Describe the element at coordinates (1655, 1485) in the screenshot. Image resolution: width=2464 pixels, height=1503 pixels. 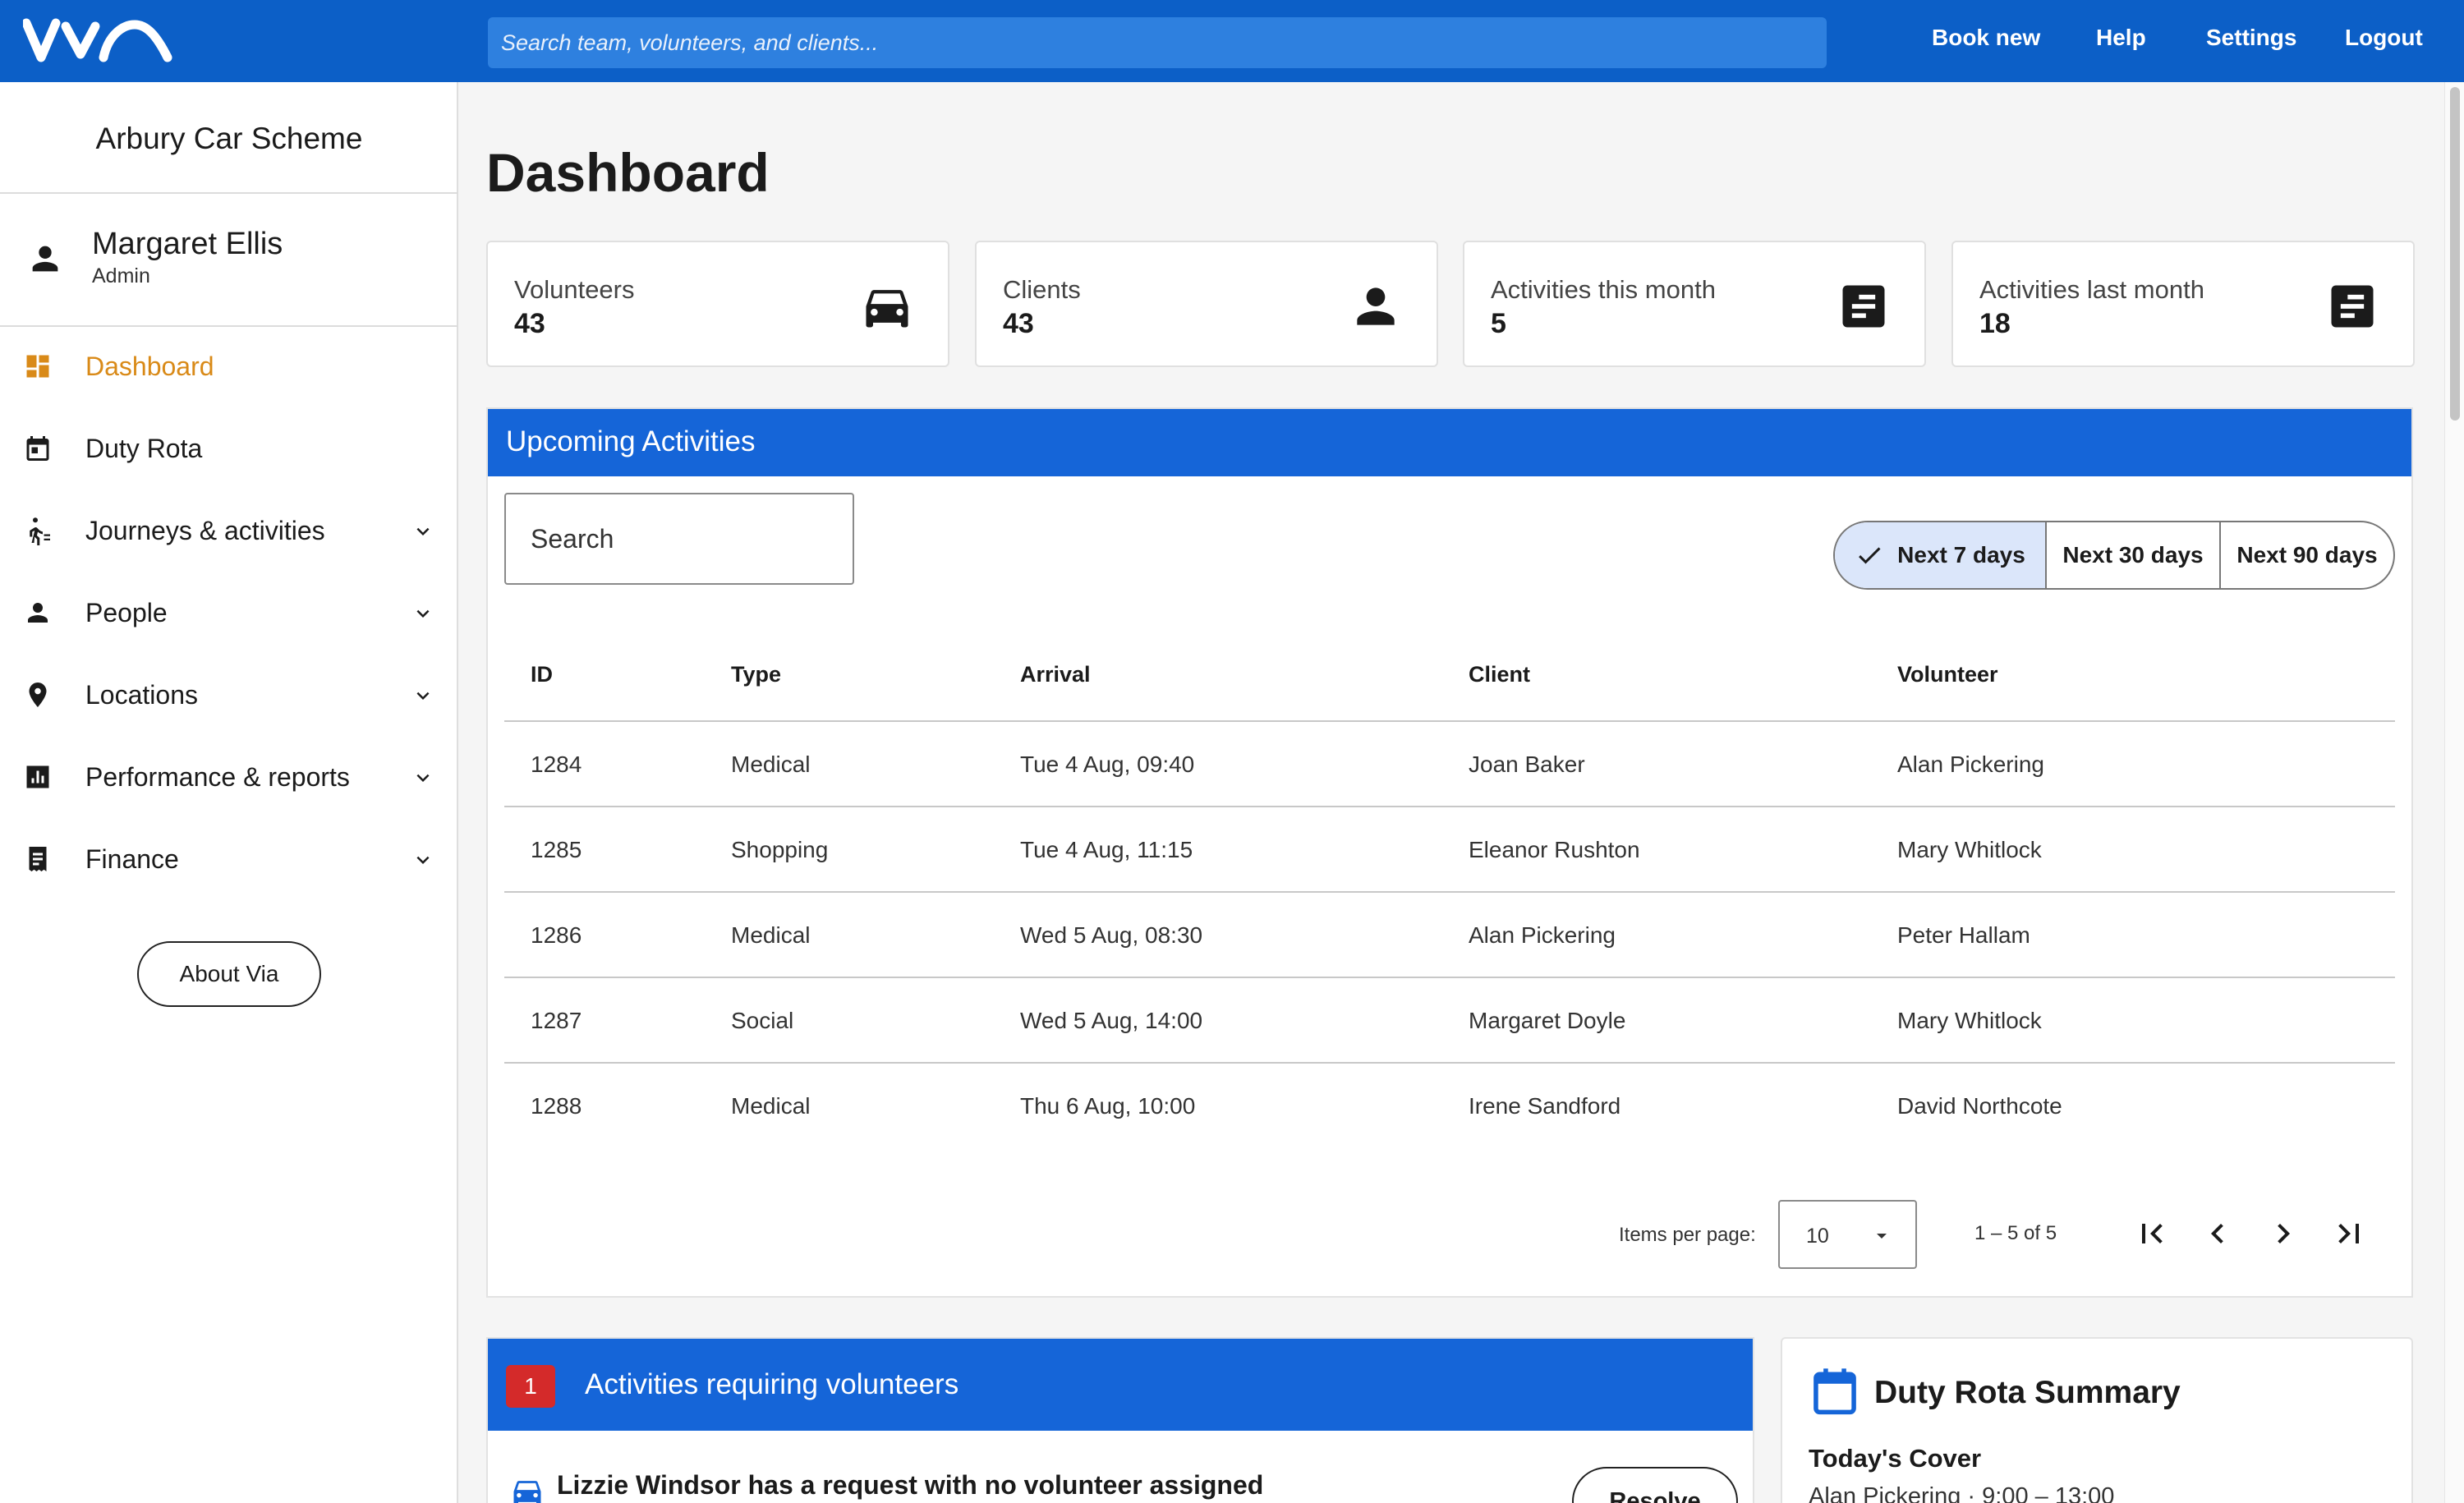
I see `resolve-button: Resolve` at that location.